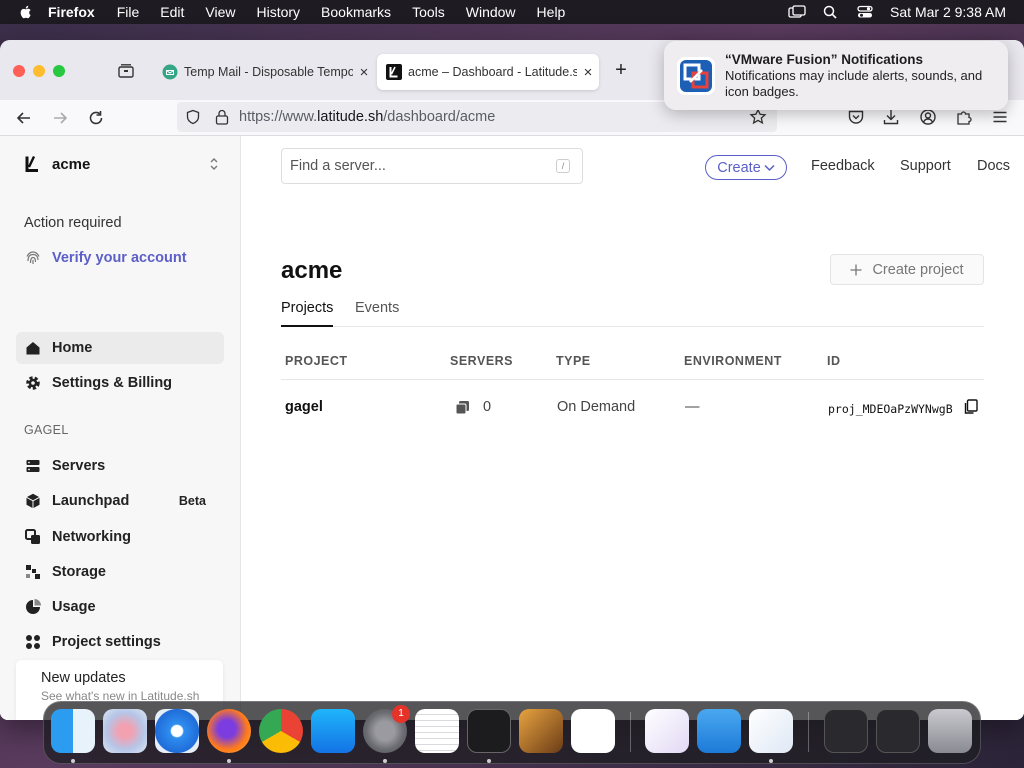 This screenshot has height=768, width=1024. What do you see at coordinates (96, 118) in the screenshot?
I see `reload-icon` at bounding box center [96, 118].